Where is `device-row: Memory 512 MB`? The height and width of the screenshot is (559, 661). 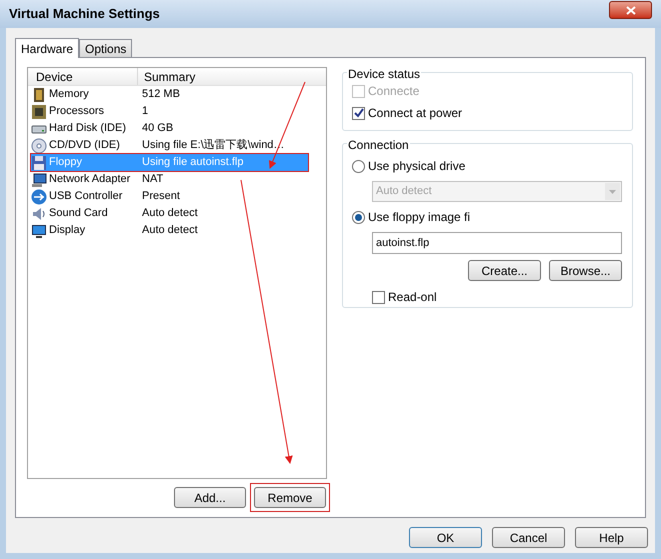 device-row: Memory 512 MB is located at coordinates (169, 94).